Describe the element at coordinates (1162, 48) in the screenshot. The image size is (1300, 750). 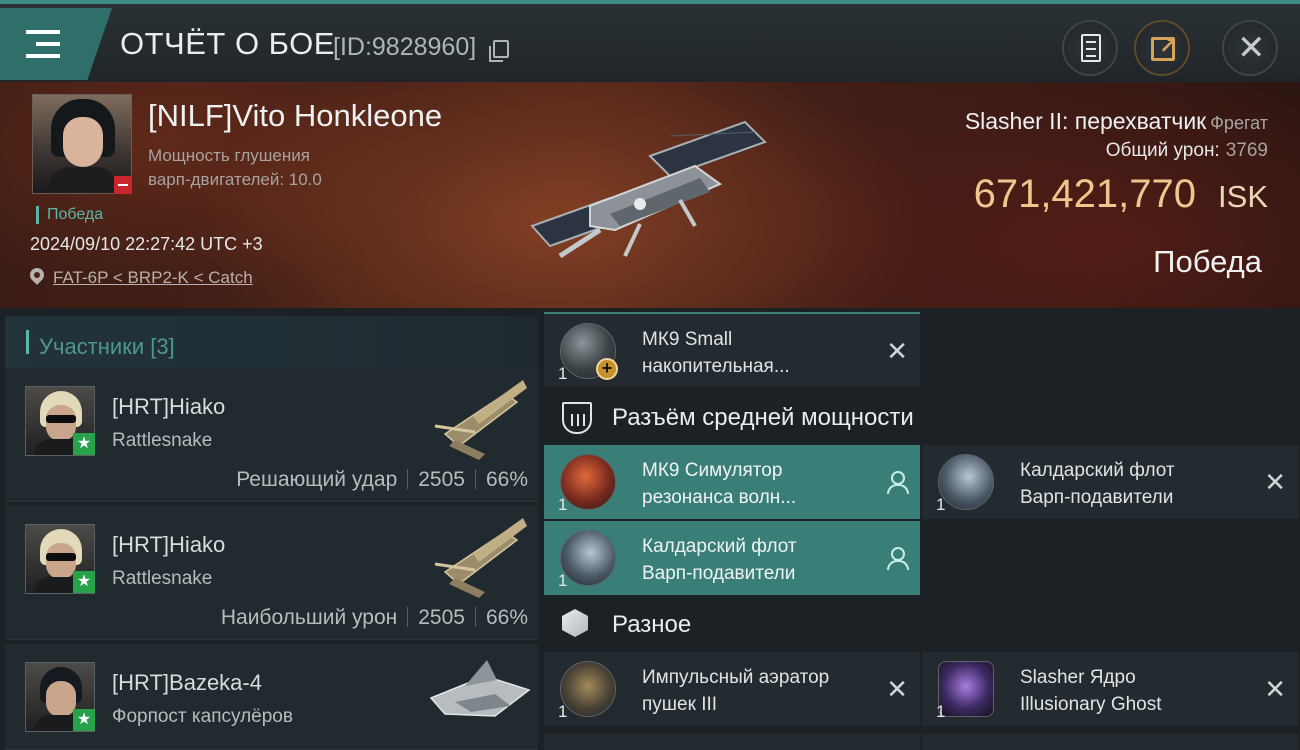
I see `share-button: ↗` at that location.